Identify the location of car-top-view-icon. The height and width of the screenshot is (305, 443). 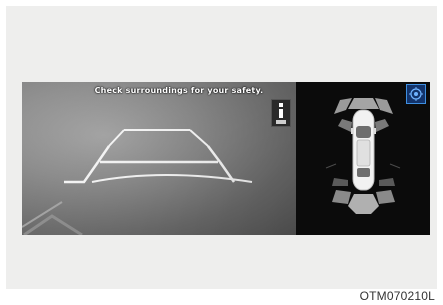
(363, 150).